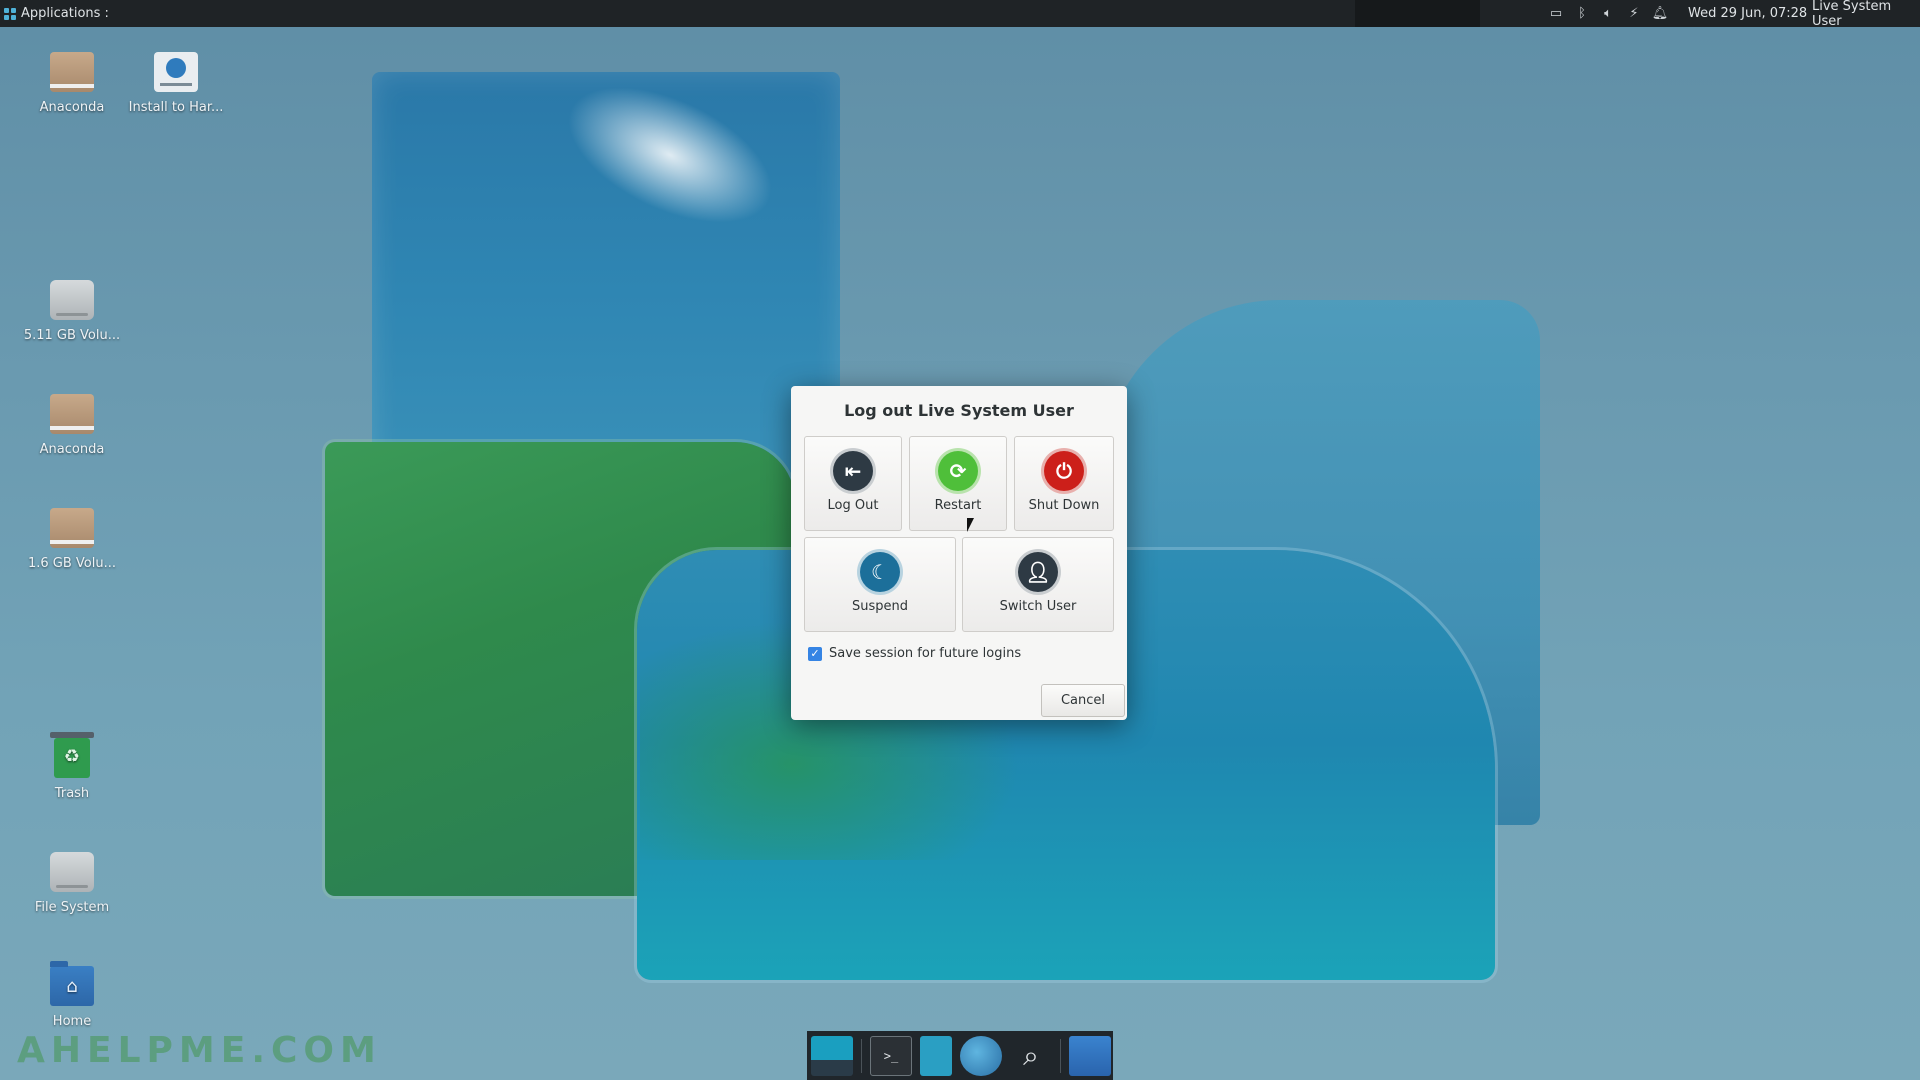  I want to click on suspend-button: ☾ Suspend, so click(880, 584).